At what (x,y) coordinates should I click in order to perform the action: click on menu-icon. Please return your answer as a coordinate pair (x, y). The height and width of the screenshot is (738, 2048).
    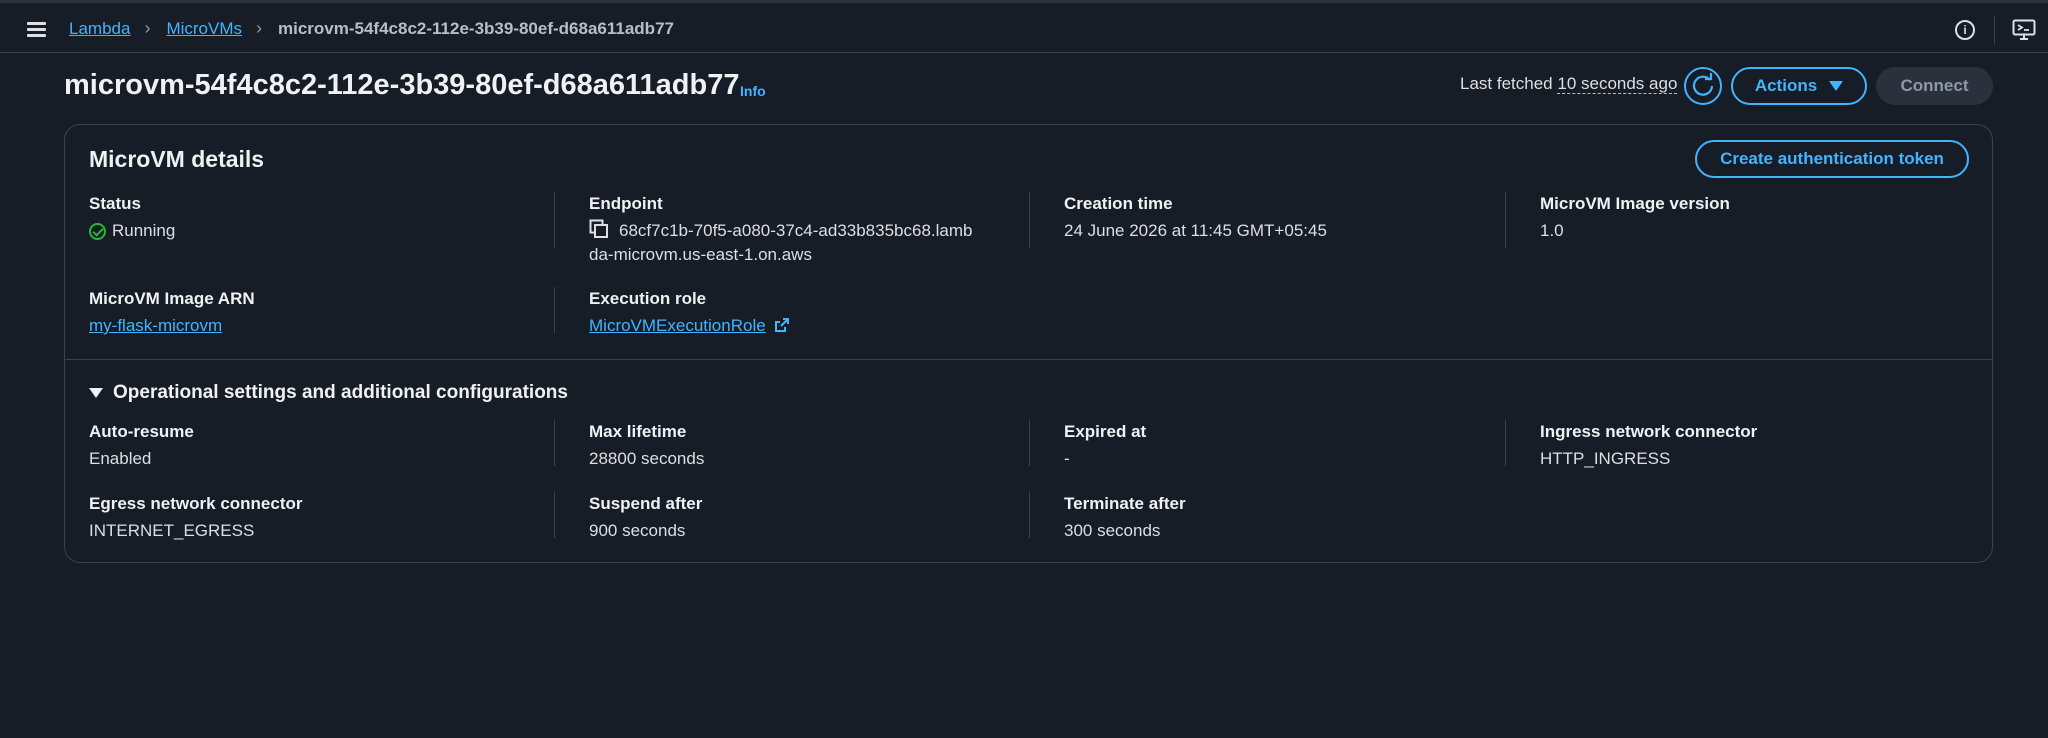
    Looking at the image, I should click on (37, 30).